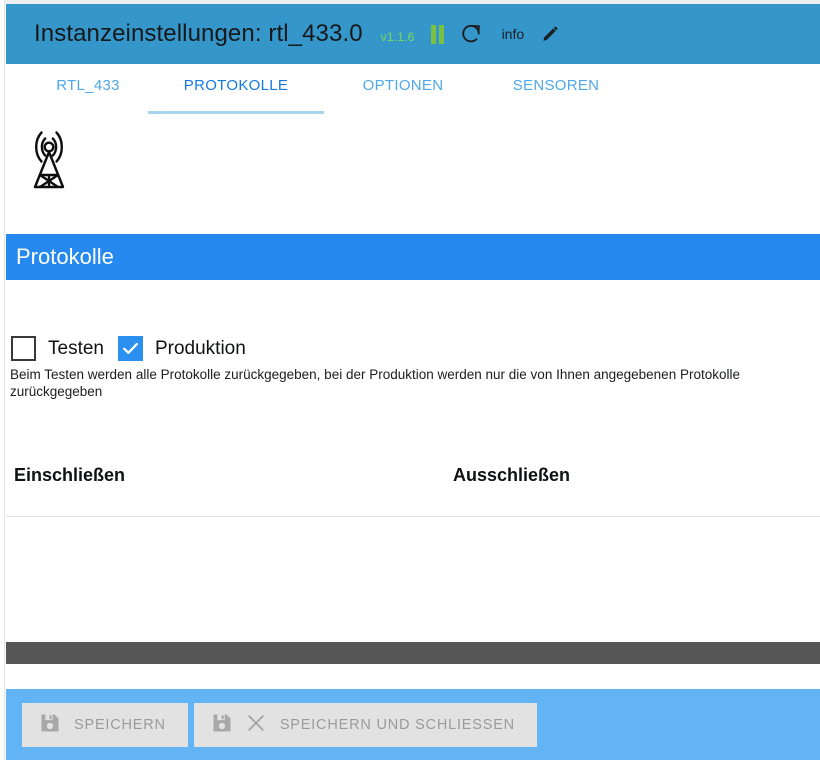 Image resolution: width=820 pixels, height=760 pixels. I want to click on info-link: info, so click(513, 34).